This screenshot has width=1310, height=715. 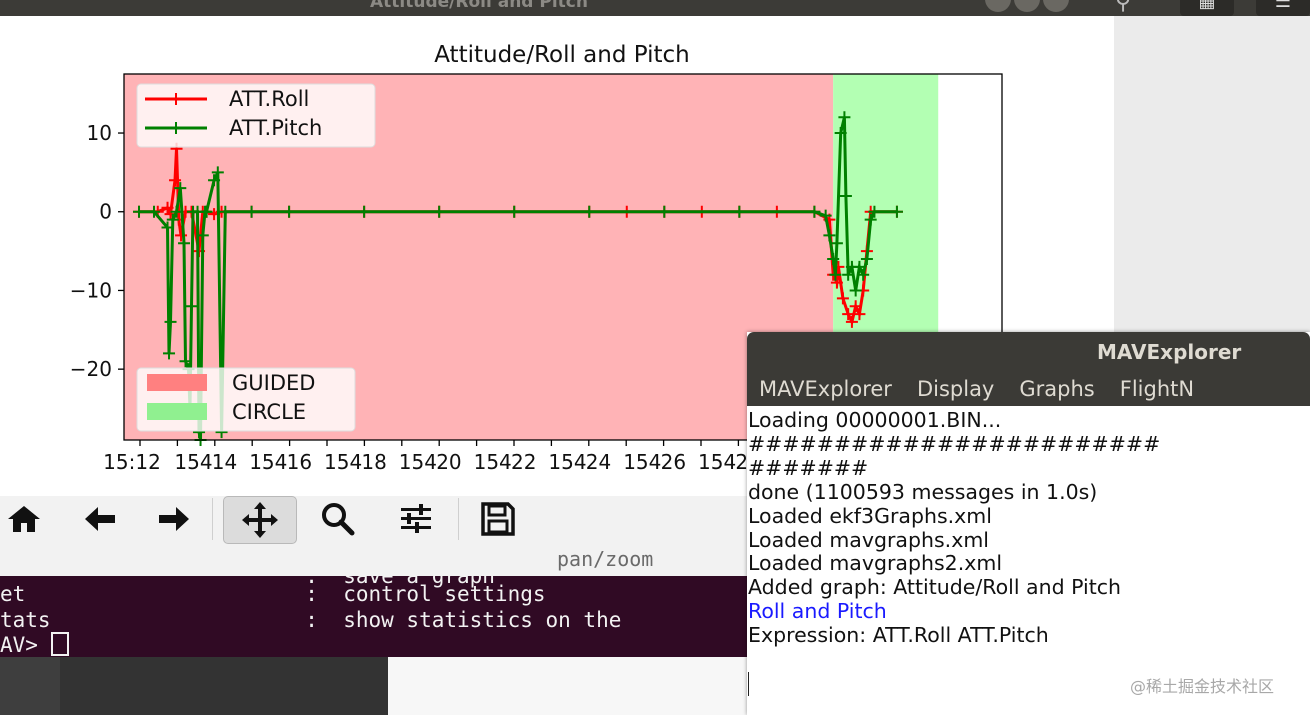 What do you see at coordinates (819, 386) in the screenshot?
I see `menu-mavexplorer: MAVExplorer` at bounding box center [819, 386].